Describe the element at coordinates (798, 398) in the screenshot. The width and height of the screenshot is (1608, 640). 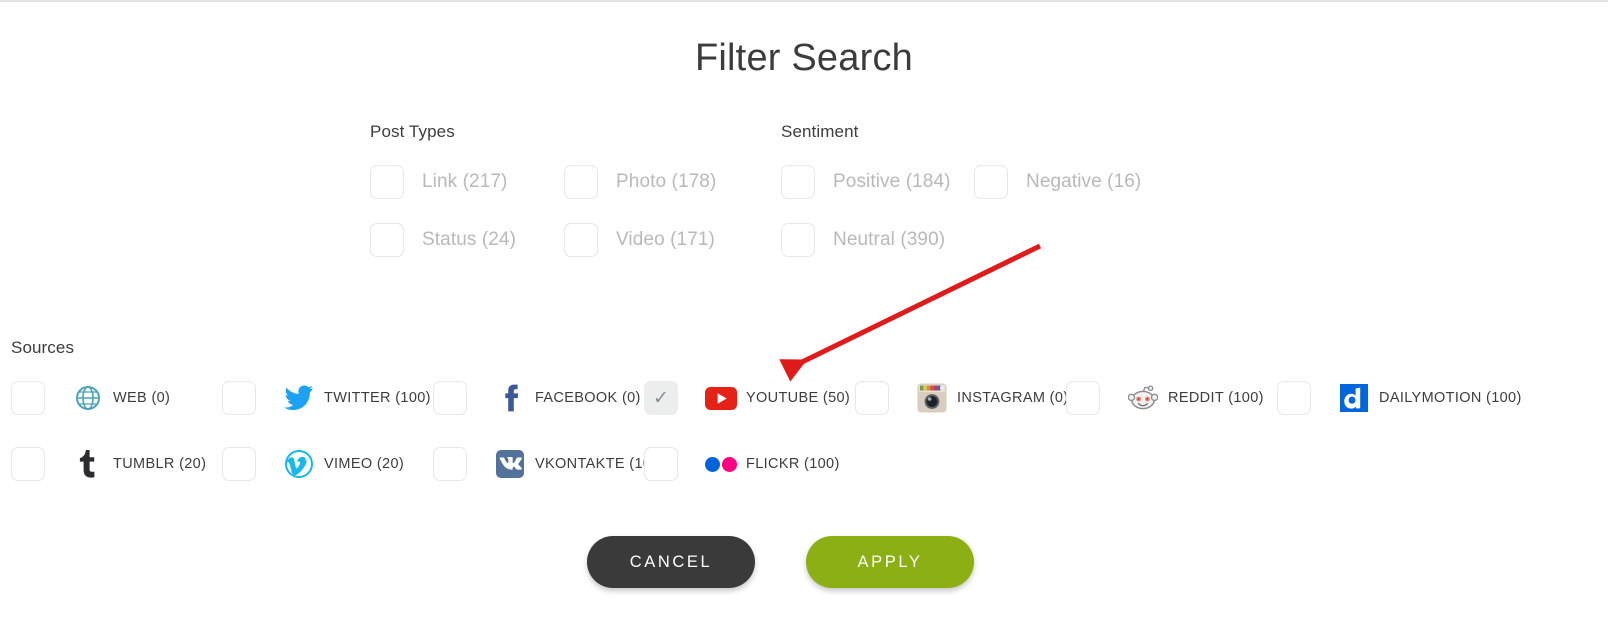
I see `source-label-youtube: YOUTUBE (50)` at that location.